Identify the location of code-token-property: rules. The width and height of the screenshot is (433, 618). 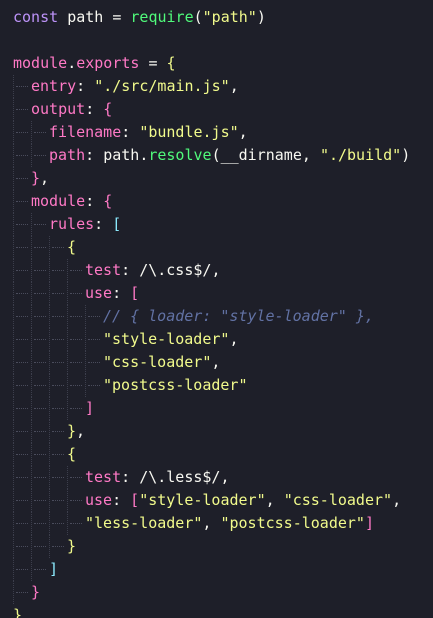
(72, 224).